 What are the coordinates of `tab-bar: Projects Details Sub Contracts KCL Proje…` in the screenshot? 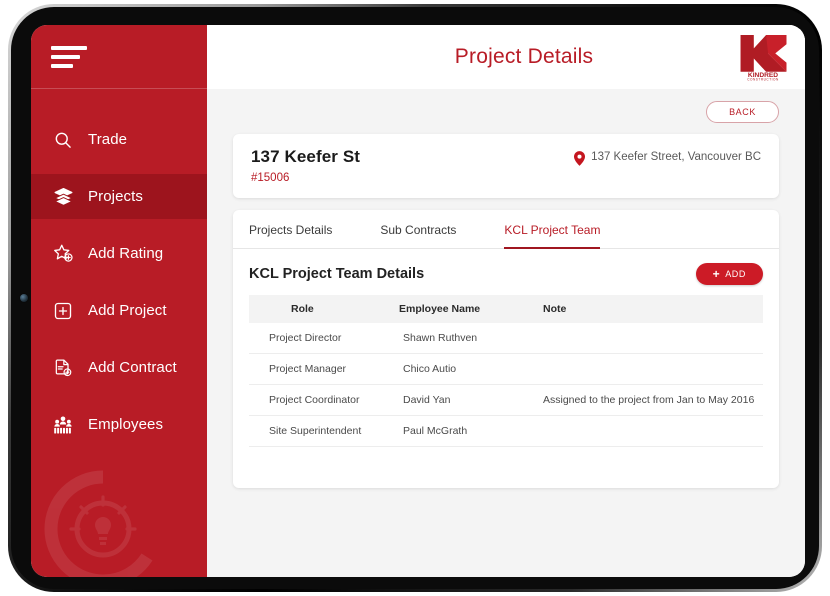 It's located at (506, 229).